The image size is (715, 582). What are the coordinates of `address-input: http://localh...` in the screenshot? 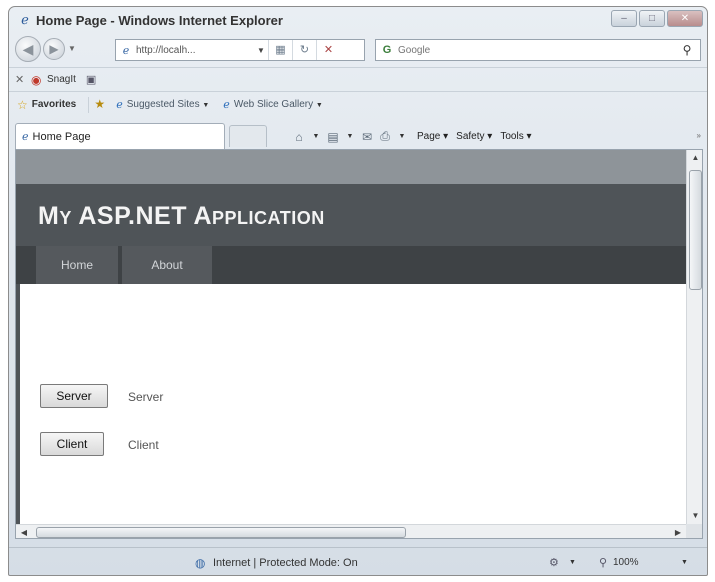 It's located at (195, 50).